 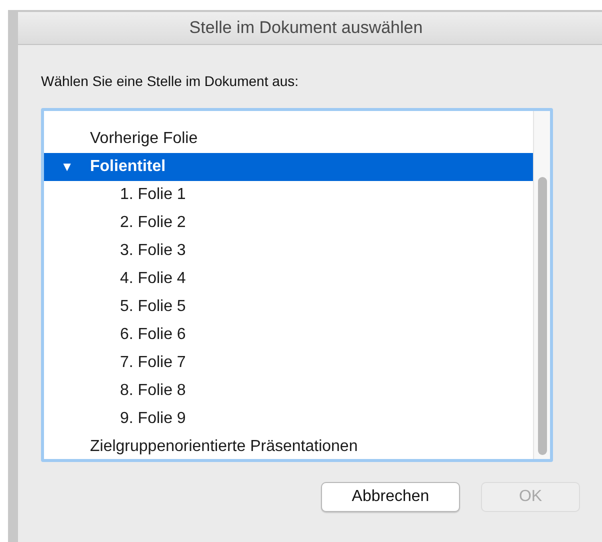 I want to click on scrollbar, so click(x=541, y=285).